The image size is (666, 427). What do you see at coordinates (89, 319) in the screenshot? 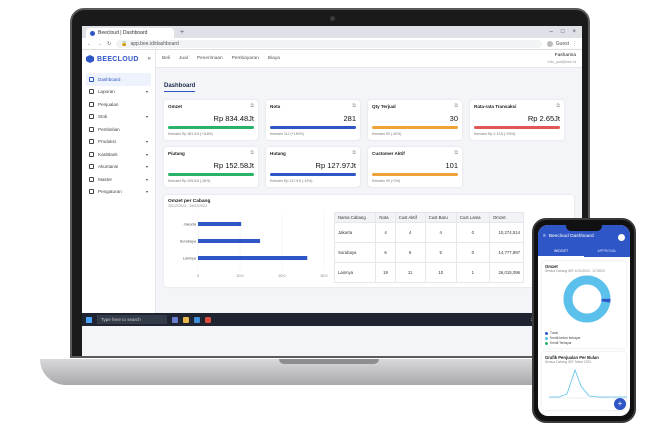
I see `windows-start-icon` at bounding box center [89, 319].